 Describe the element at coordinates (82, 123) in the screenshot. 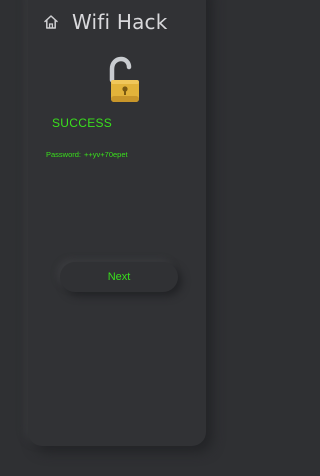

I see `success-message: SUCCESS` at that location.